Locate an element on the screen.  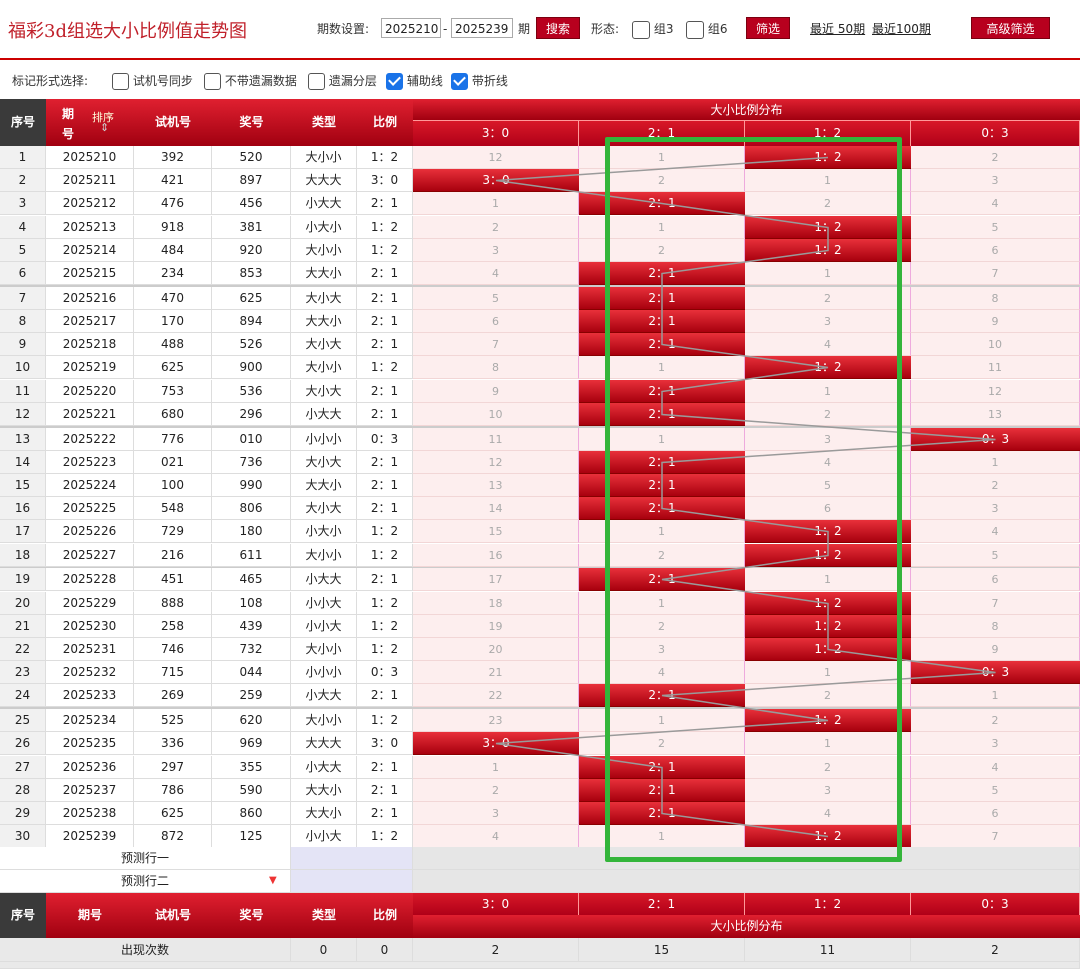
row-type: 大小小 is located at coordinates (324, 157).